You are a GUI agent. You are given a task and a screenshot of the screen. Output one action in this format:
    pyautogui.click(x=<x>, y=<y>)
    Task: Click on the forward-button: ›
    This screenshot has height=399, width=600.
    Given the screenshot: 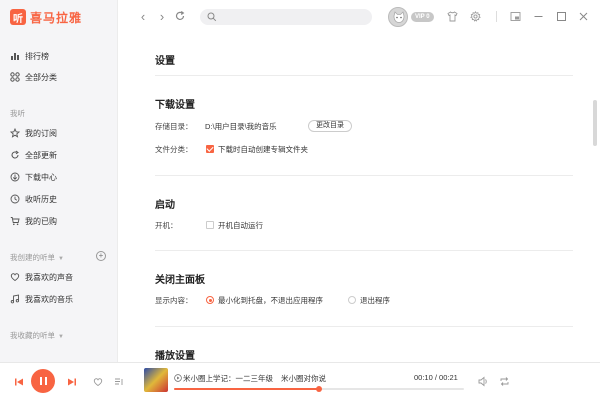 What is the action you would take?
    pyautogui.click(x=162, y=17)
    